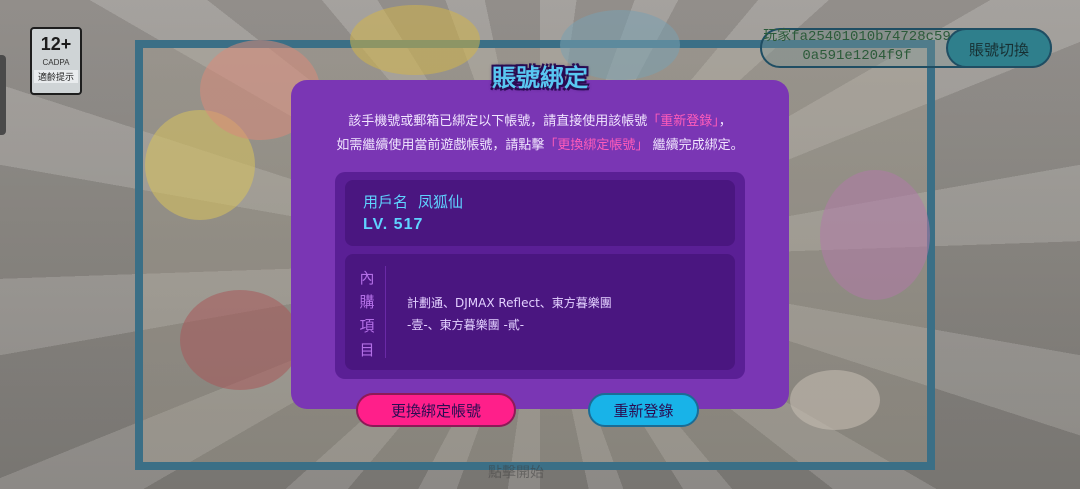 Image resolution: width=1080 pixels, height=489 pixels. I want to click on purchases-line: 計劃通、DJMAX Reflect、東方暮樂團, so click(509, 303).